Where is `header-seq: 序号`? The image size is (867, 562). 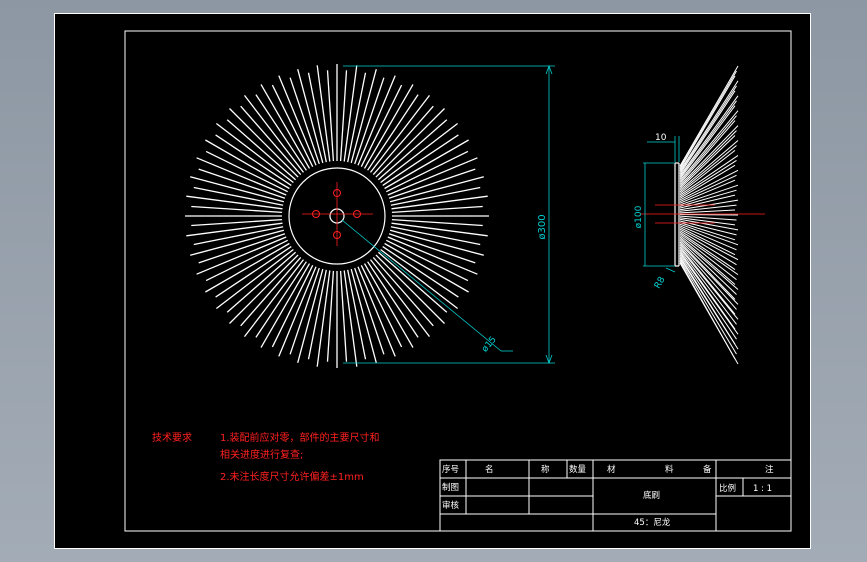
header-seq: 序号 is located at coordinates (450, 469).